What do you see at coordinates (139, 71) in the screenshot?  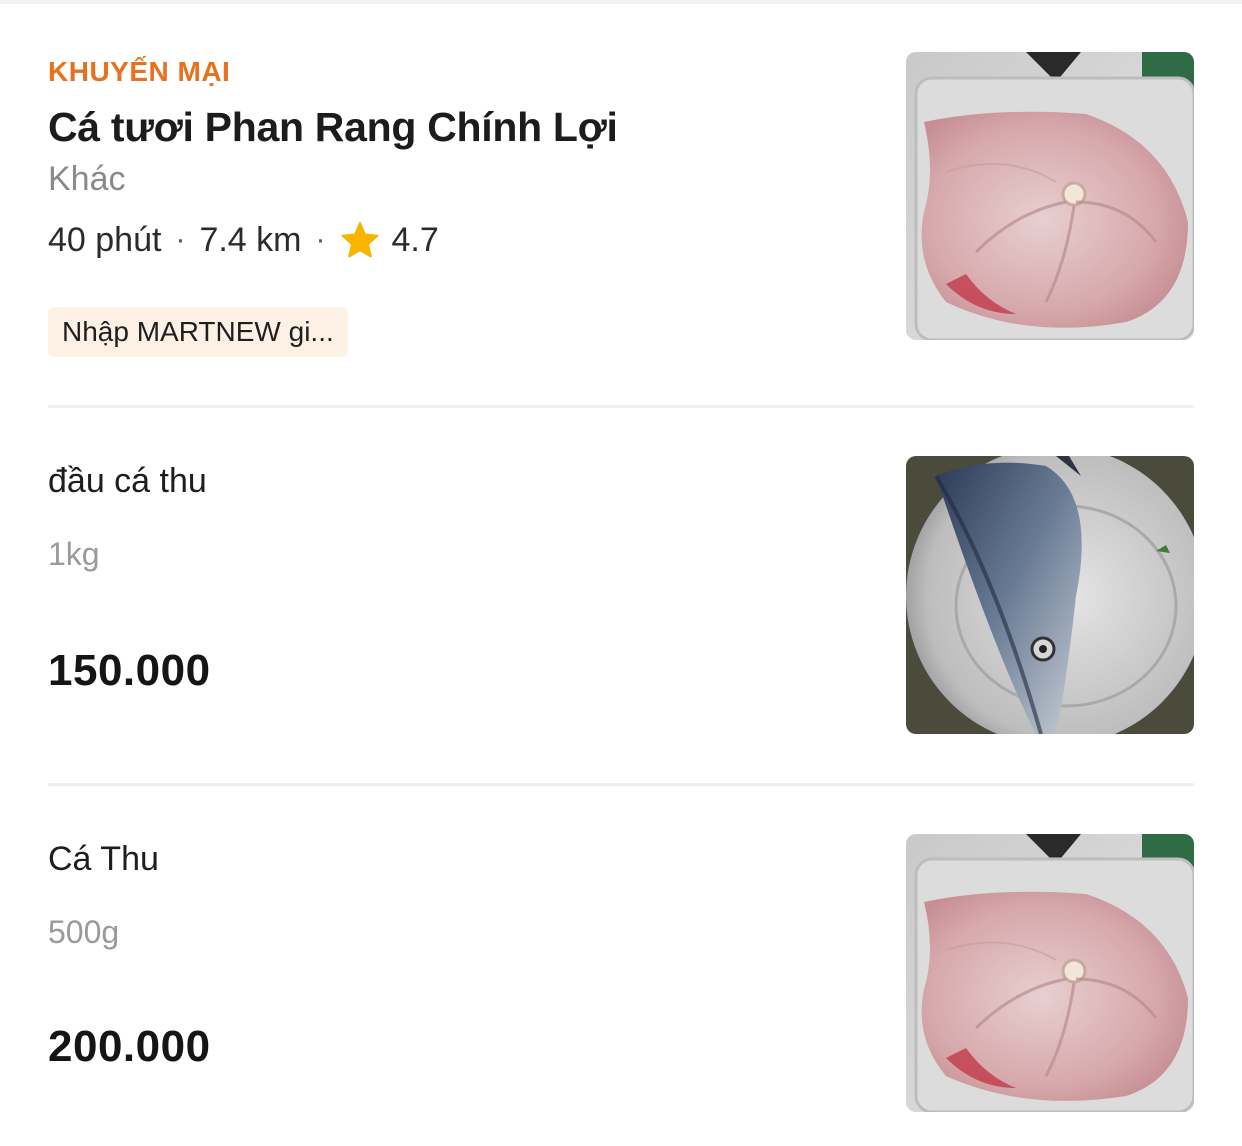 I see `promo-label: KHUYẾN MẠI` at bounding box center [139, 71].